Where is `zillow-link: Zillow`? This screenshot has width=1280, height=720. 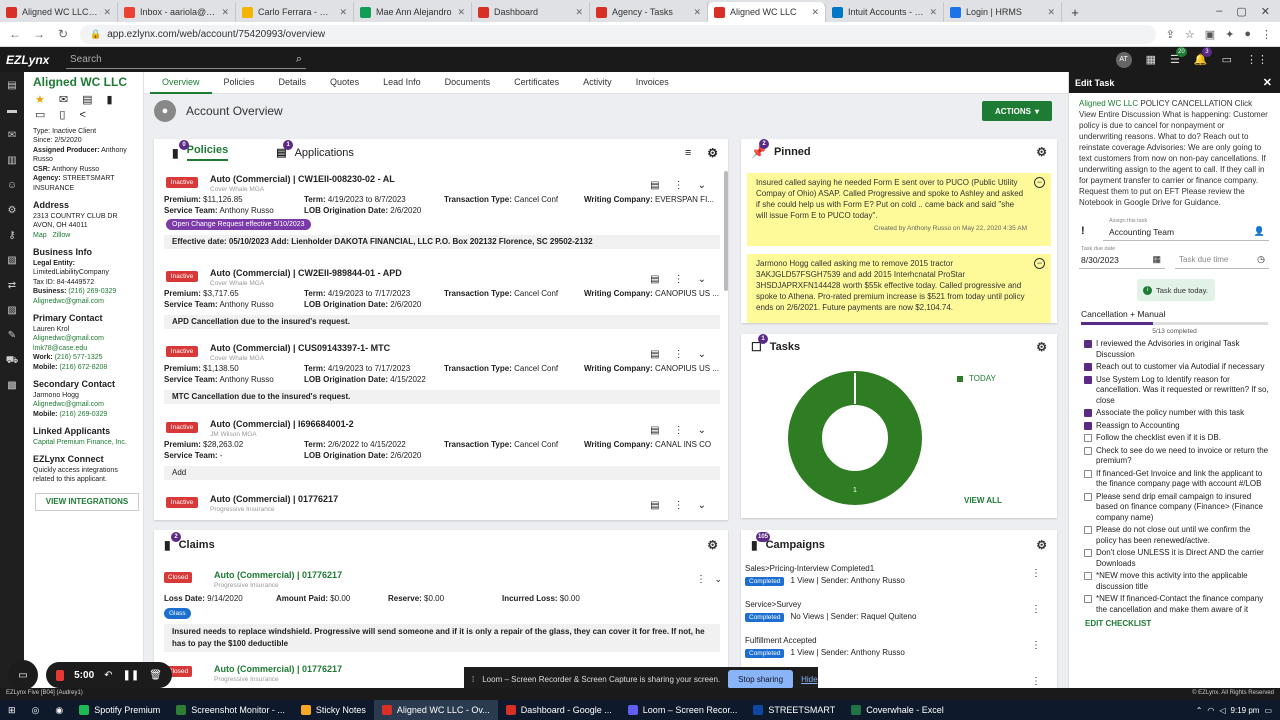
zillow-link: Zillow is located at coordinates (61, 235).